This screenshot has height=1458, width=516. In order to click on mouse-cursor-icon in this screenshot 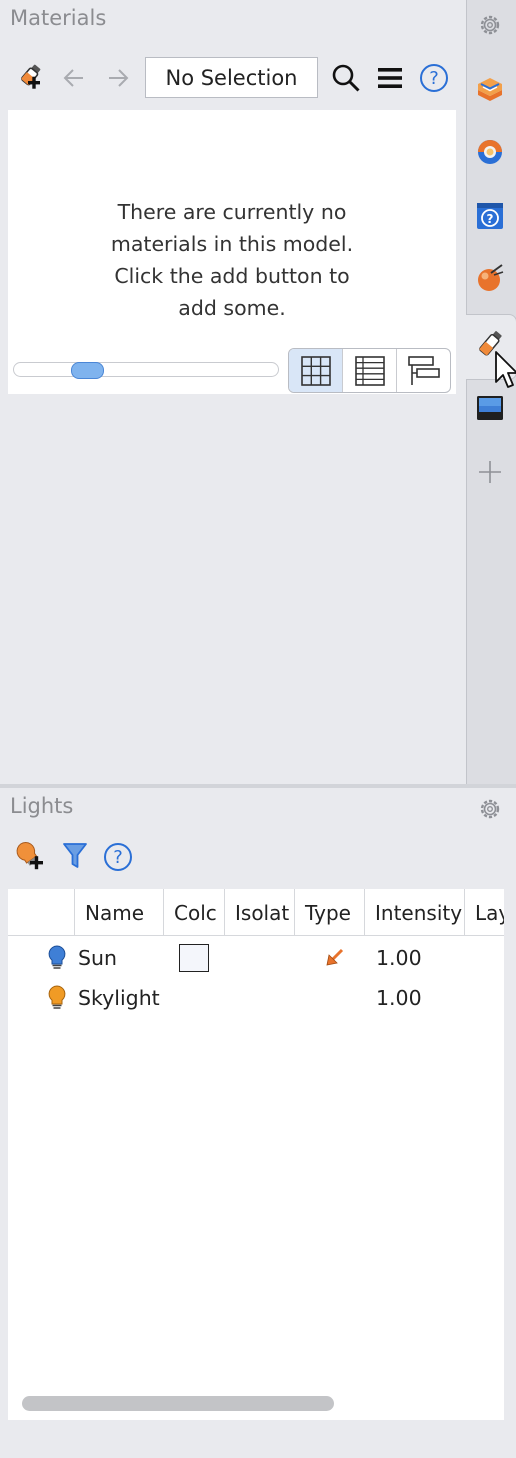, I will do `click(505, 371)`.